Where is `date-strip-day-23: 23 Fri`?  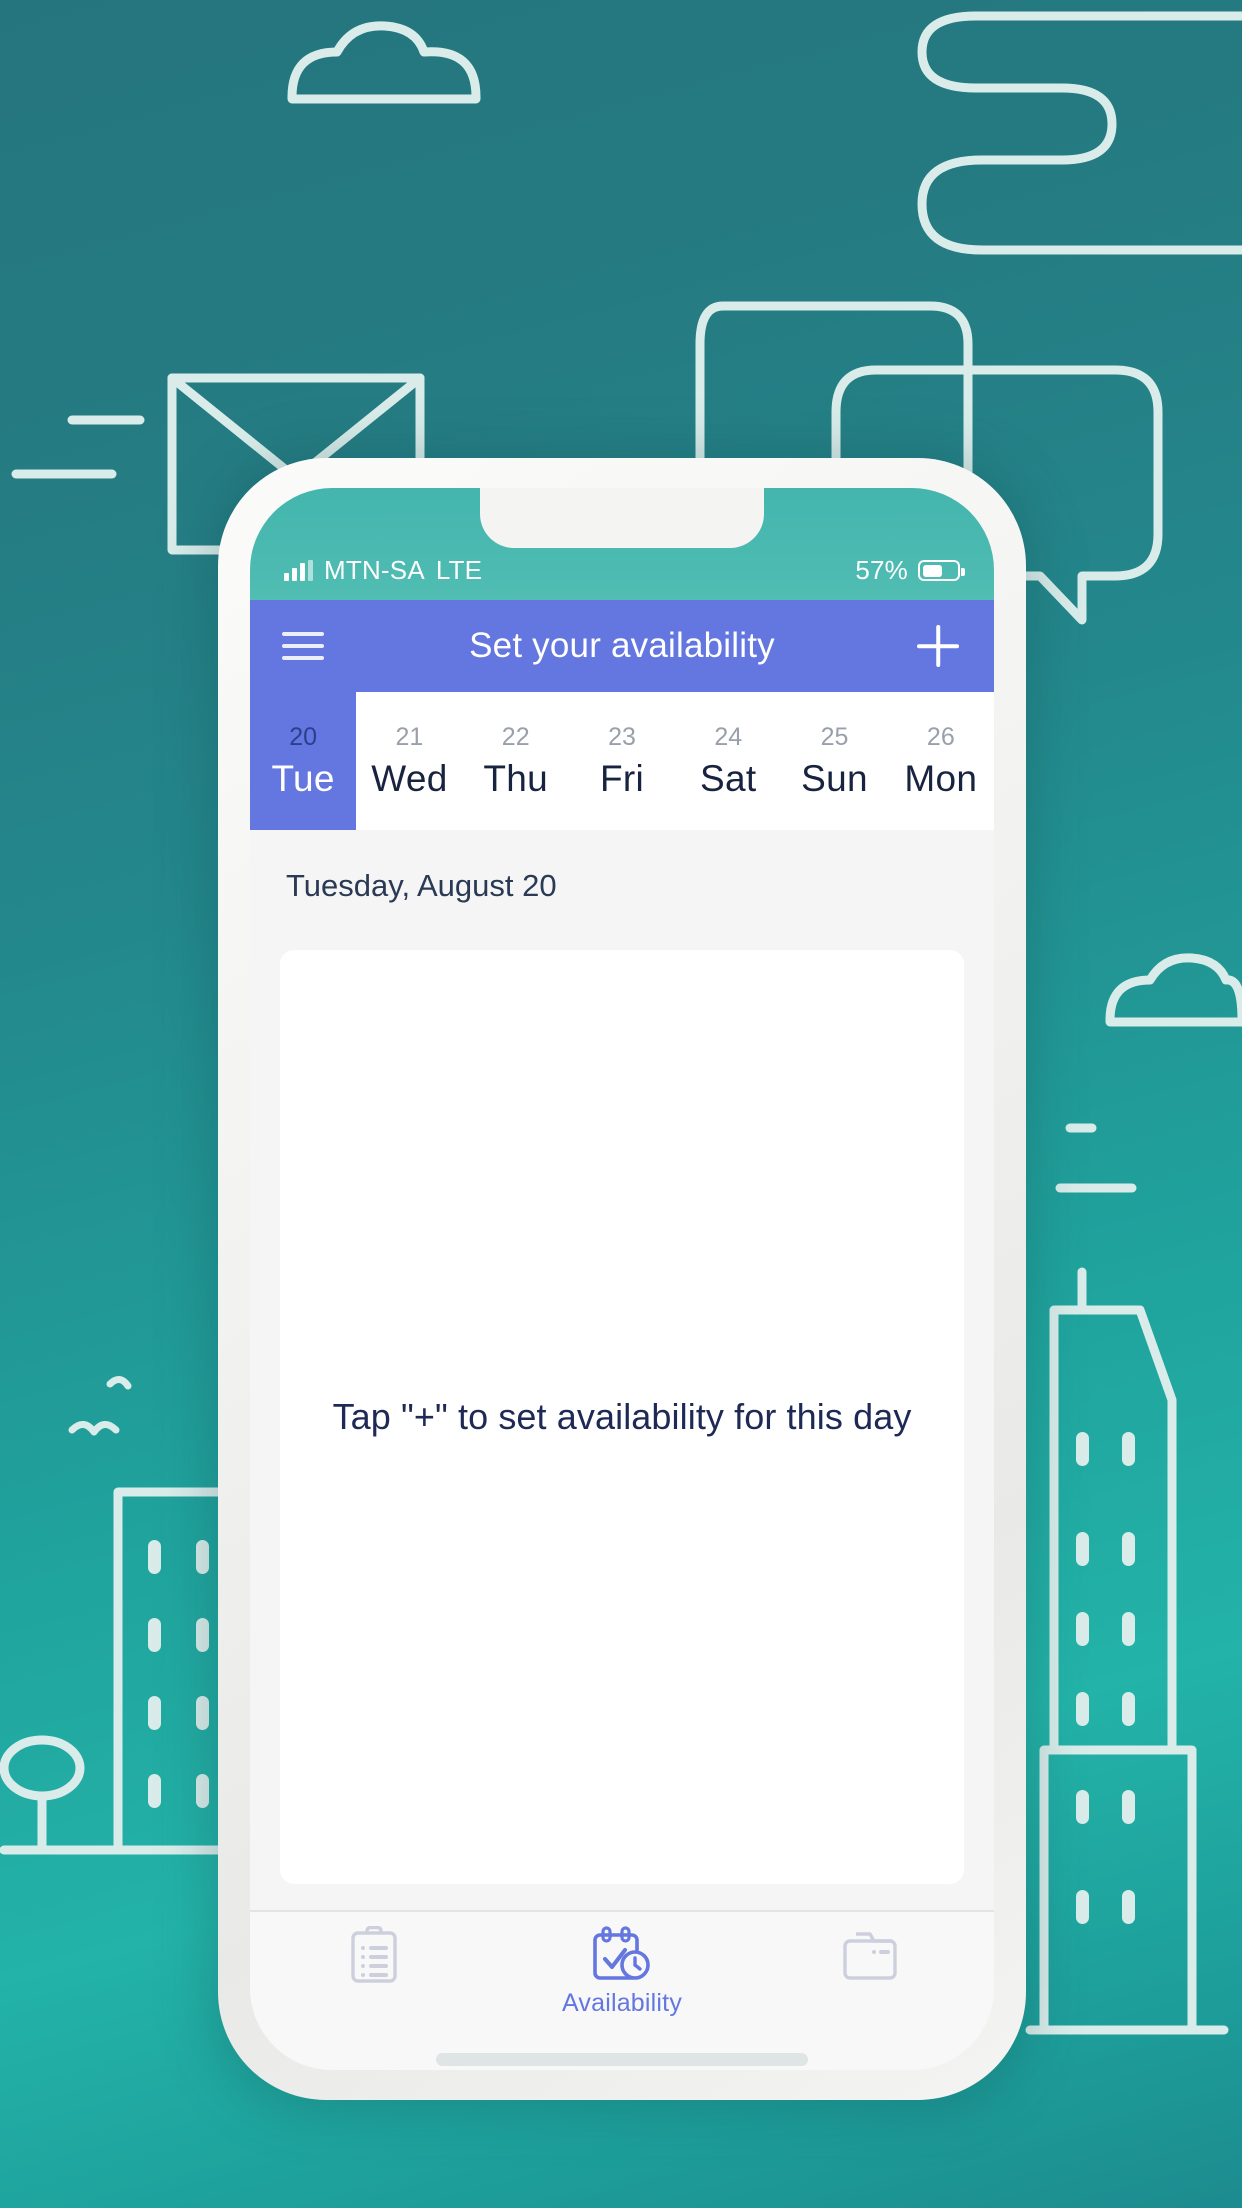
date-strip-day-23: 23 Fri is located at coordinates (622, 761).